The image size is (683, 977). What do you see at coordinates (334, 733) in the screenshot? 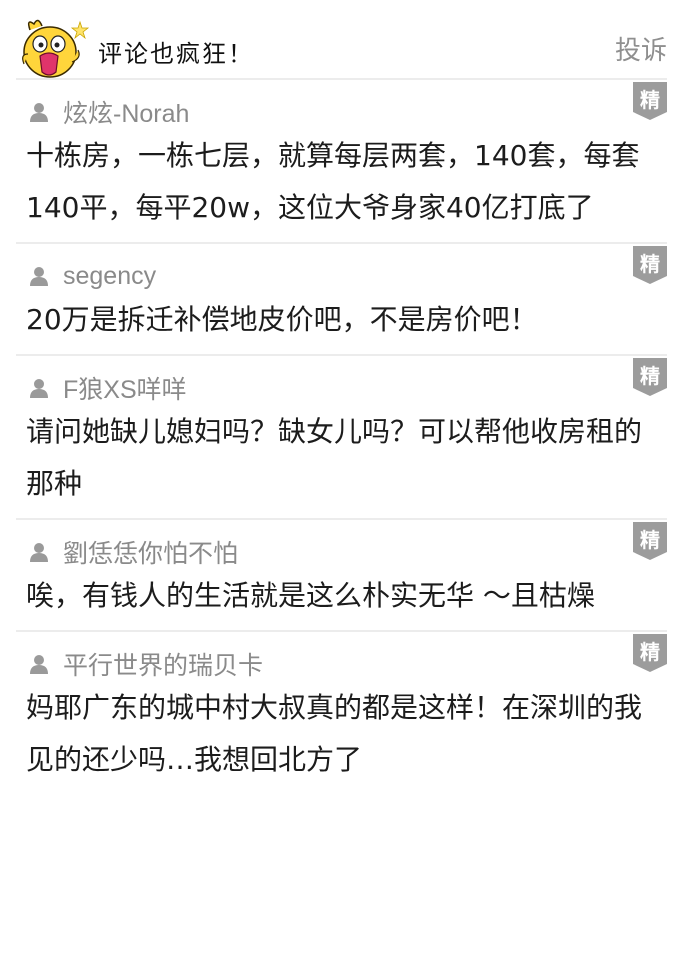
I see `comment-text: 妈耶广东的城中村大叔真的都是这样！在深圳的我见的还少吗…我想回北方了` at bounding box center [334, 733].